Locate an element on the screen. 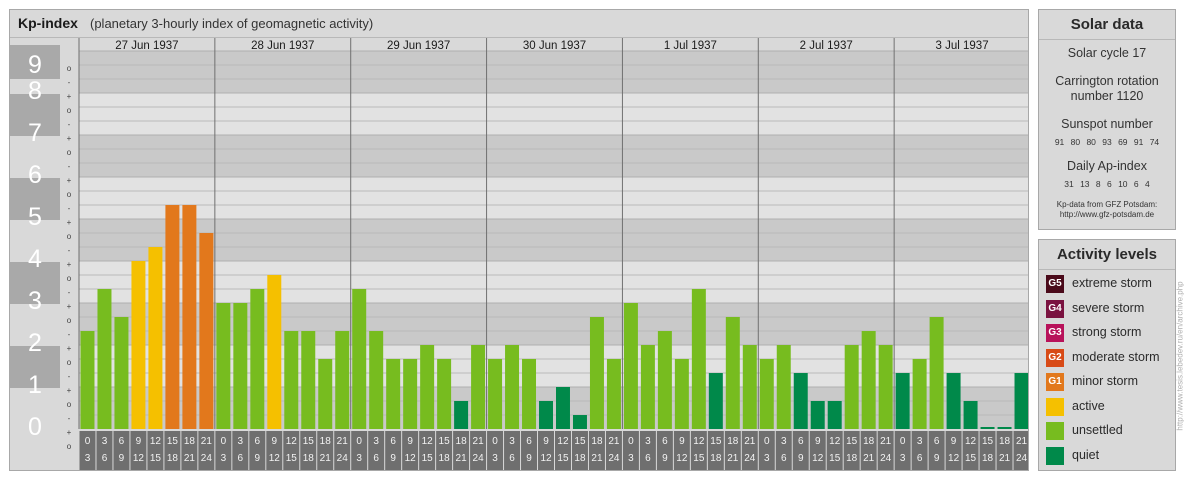 The height and width of the screenshot is (480, 1184). legend-swatch: G4 is located at coordinates (1055, 308).